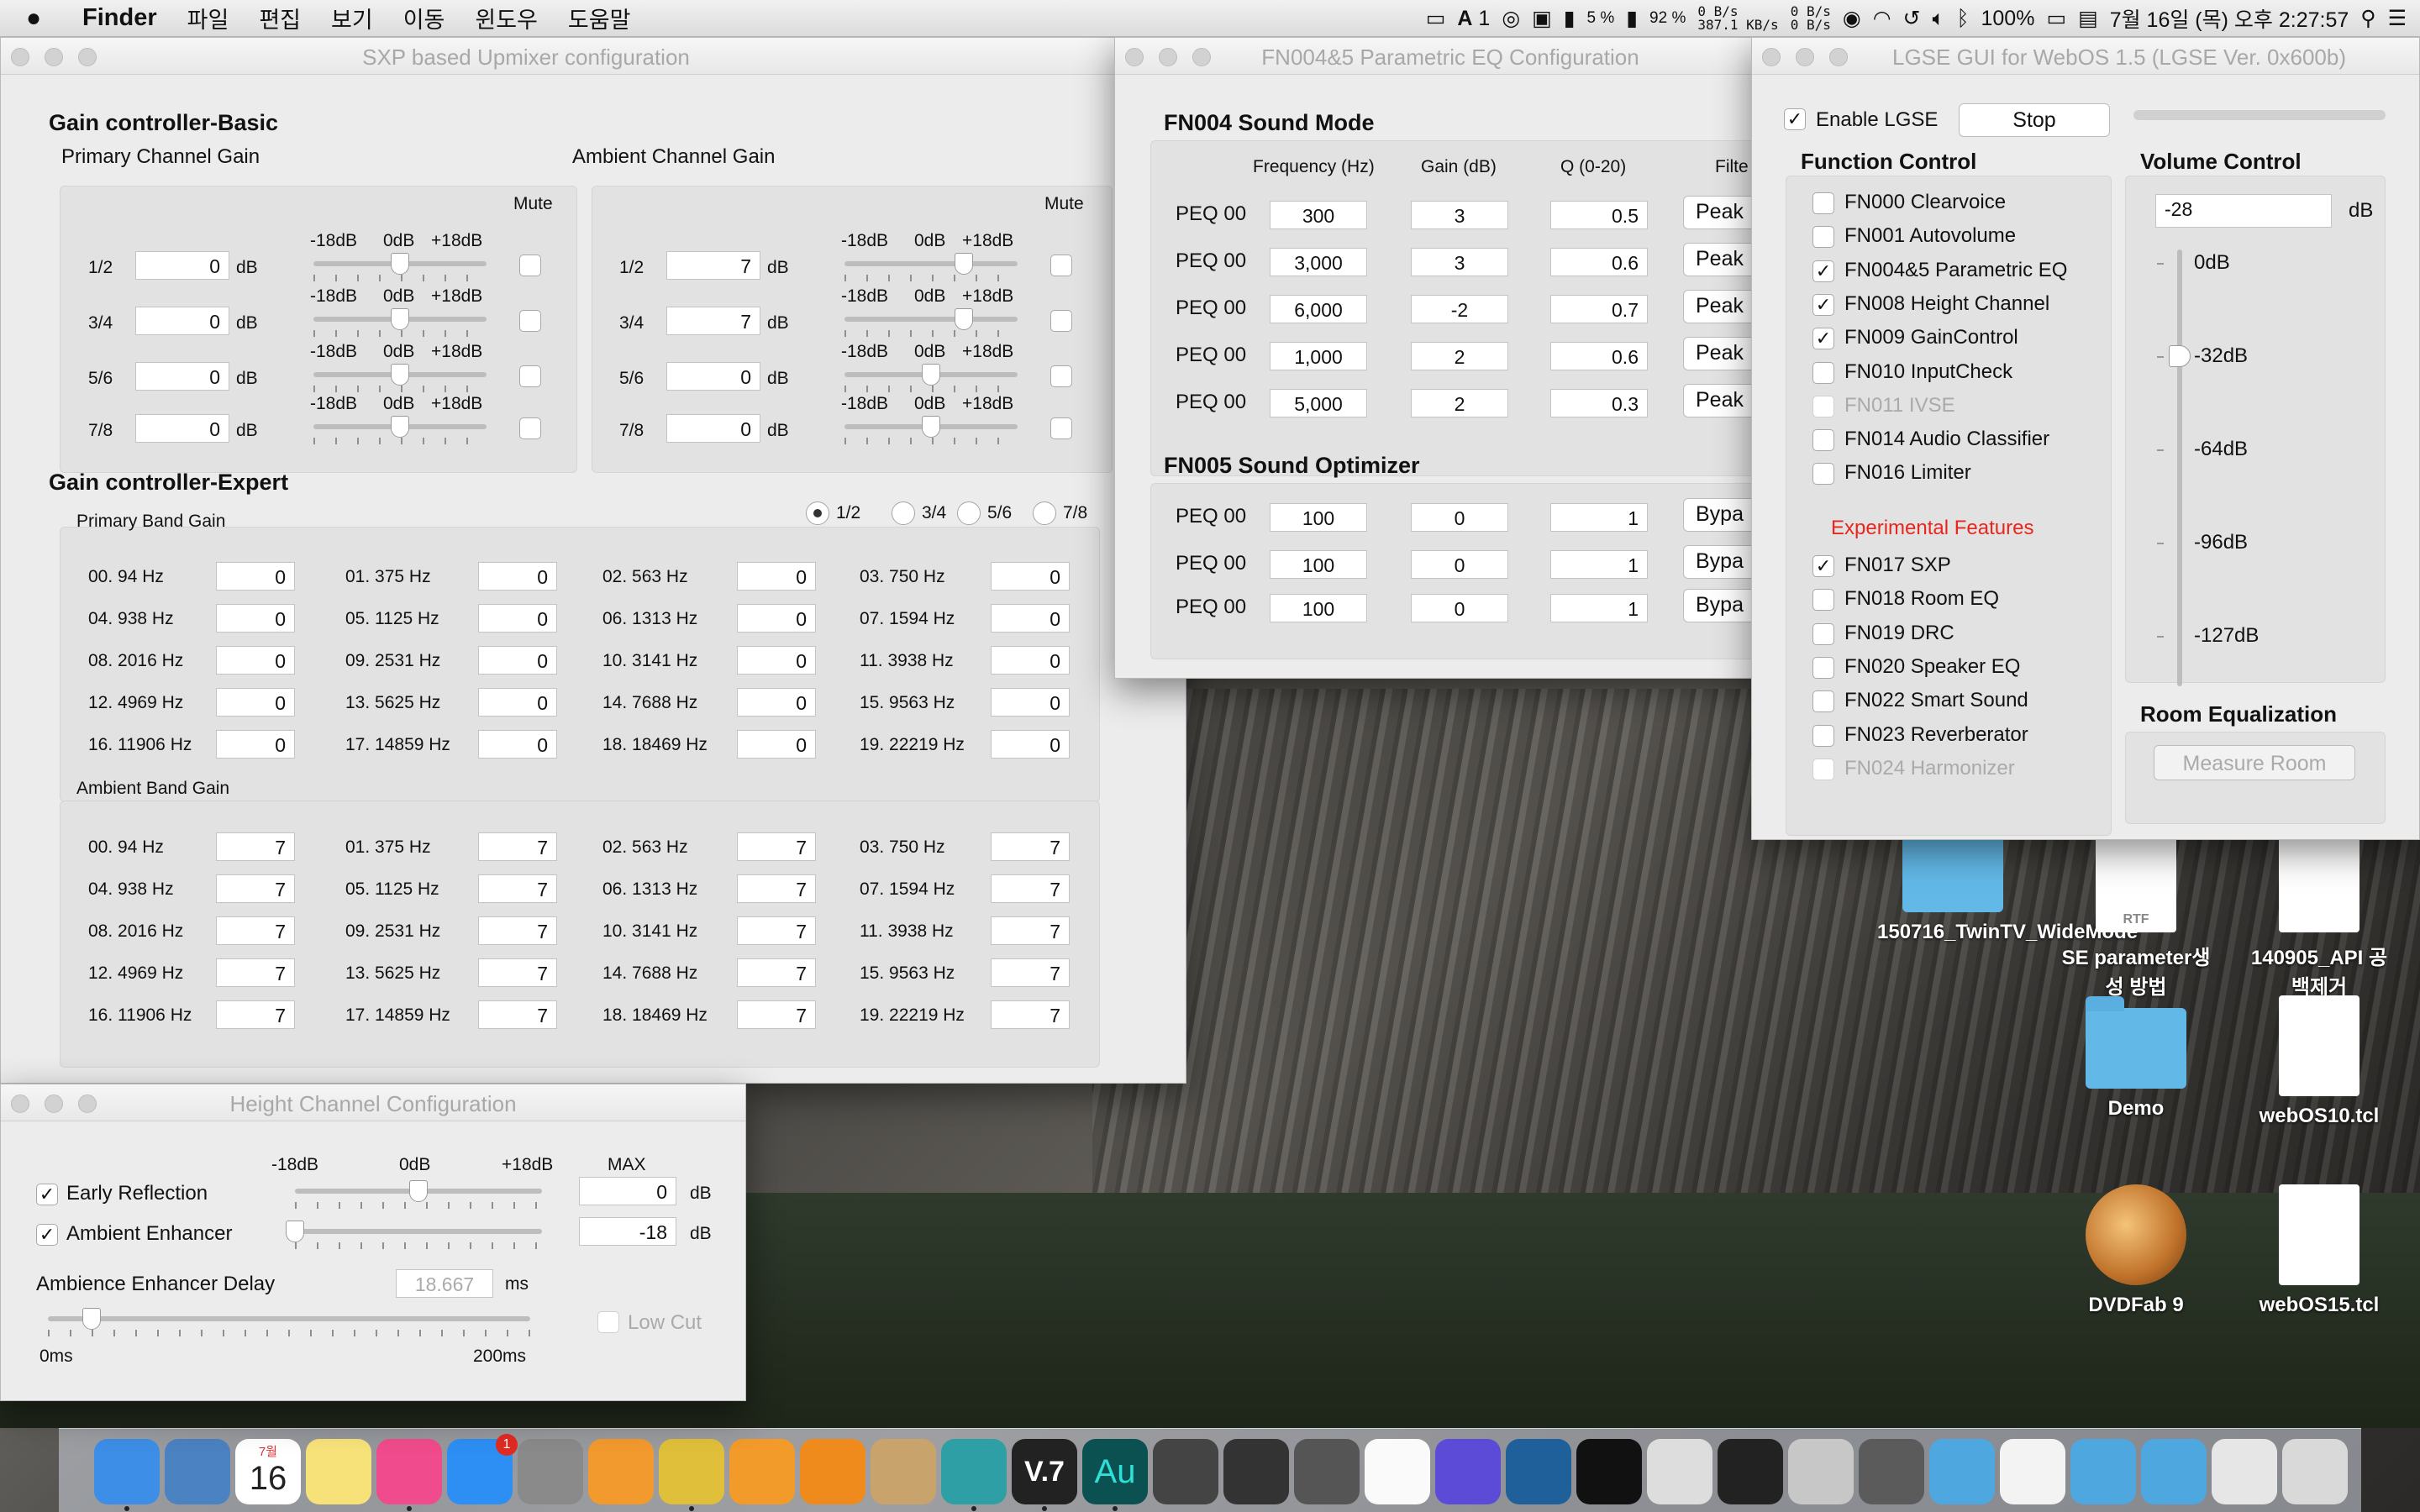  I want to click on eye-icon: ◉, so click(1852, 18).